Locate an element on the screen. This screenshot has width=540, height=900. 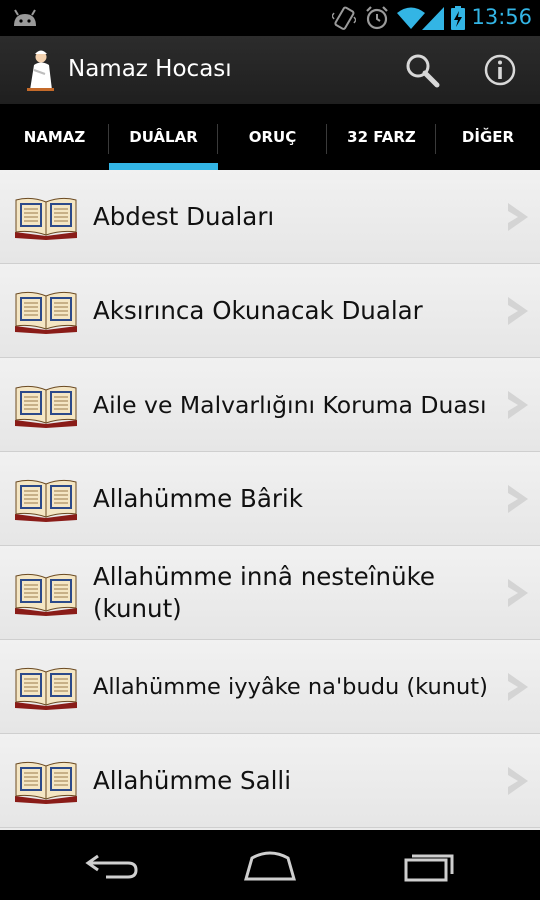
home-icon is located at coordinates (270, 865).